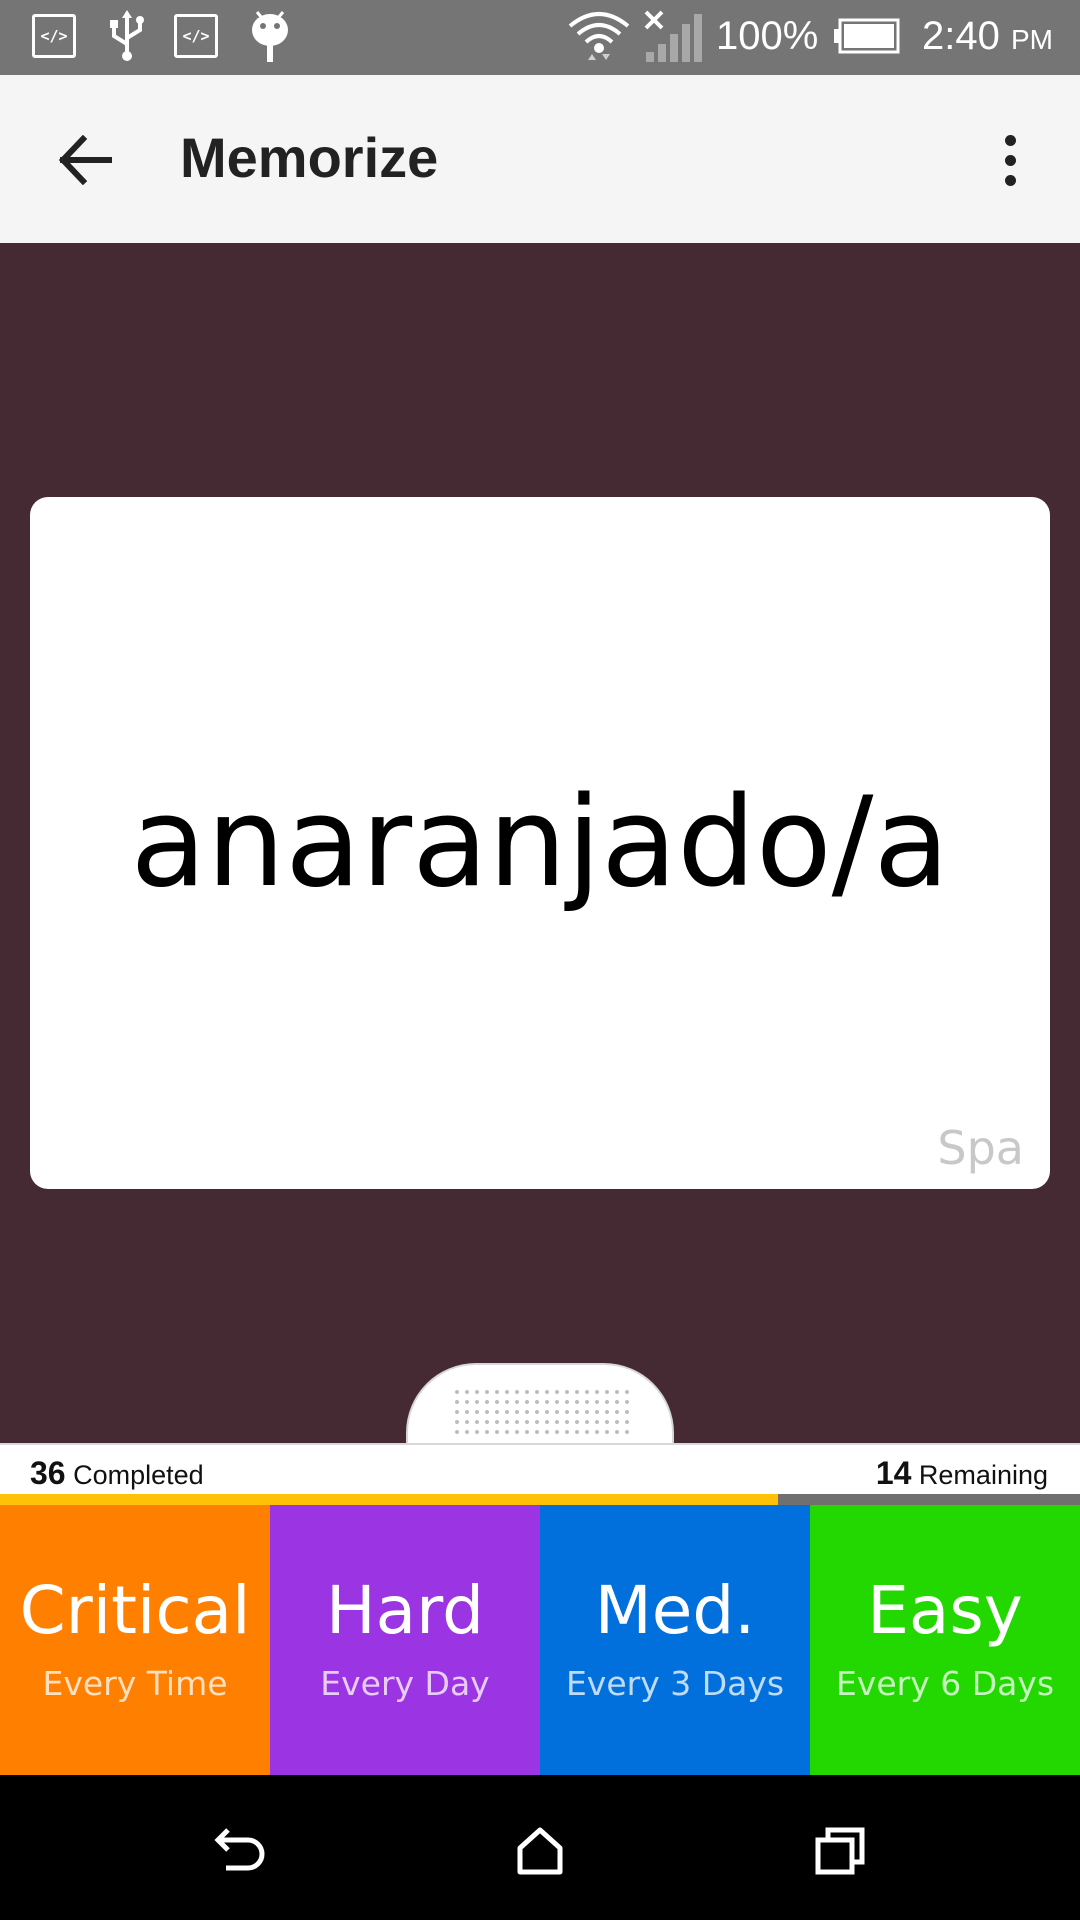 The height and width of the screenshot is (1920, 1080). What do you see at coordinates (135, 1683) in the screenshot?
I see `rating-interval: Every Time` at bounding box center [135, 1683].